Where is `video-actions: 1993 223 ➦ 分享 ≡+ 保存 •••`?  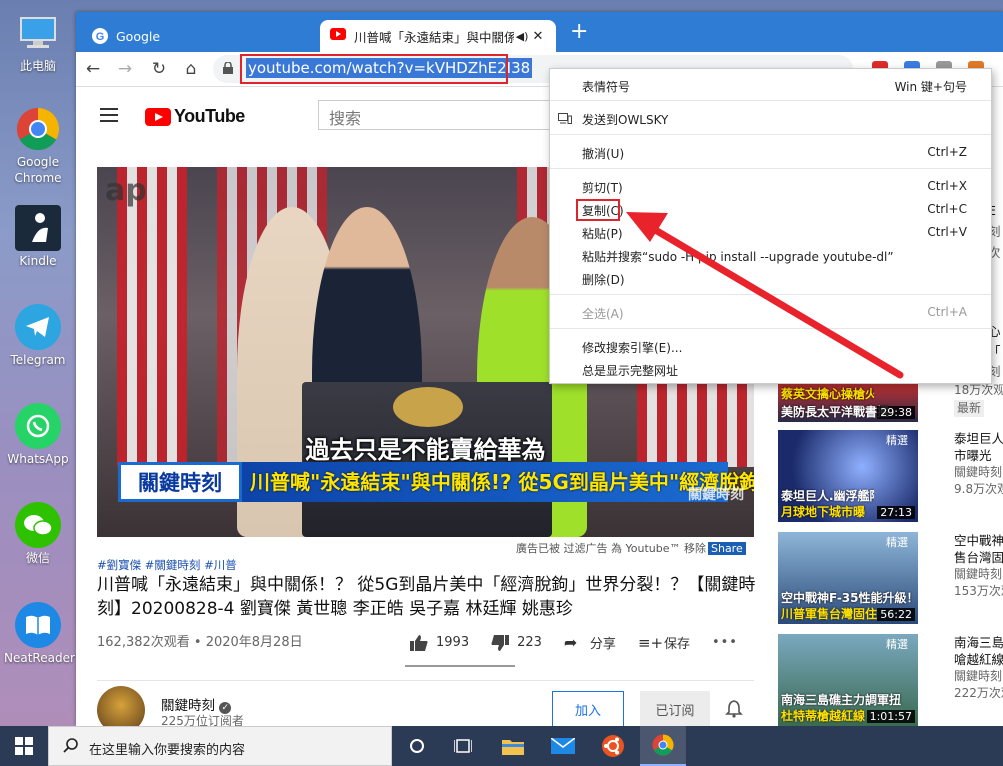
video-actions: 1993 223 ➦ 分享 ≡+ 保存 ••• is located at coordinates (585, 642).